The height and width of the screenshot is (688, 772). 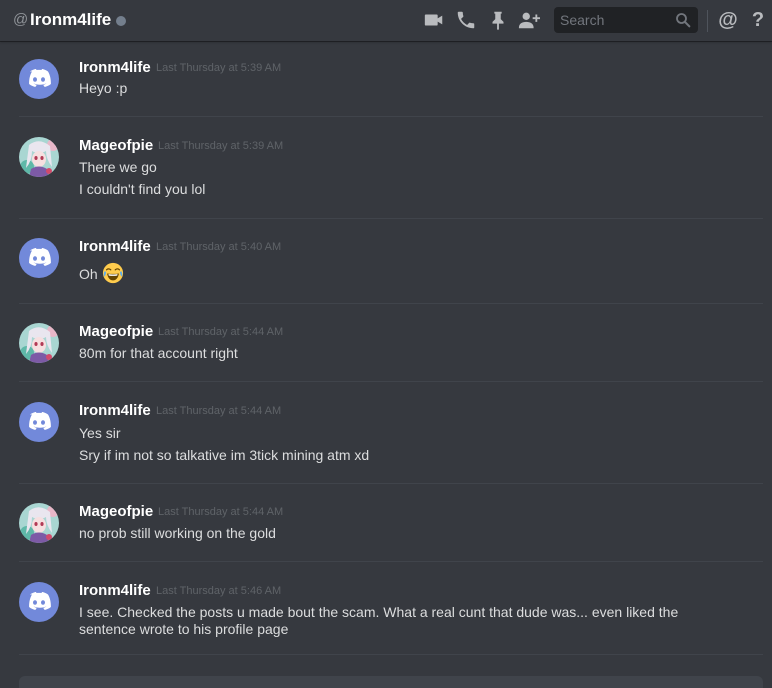 What do you see at coordinates (434, 20) in the screenshot?
I see `video-call-icon` at bounding box center [434, 20].